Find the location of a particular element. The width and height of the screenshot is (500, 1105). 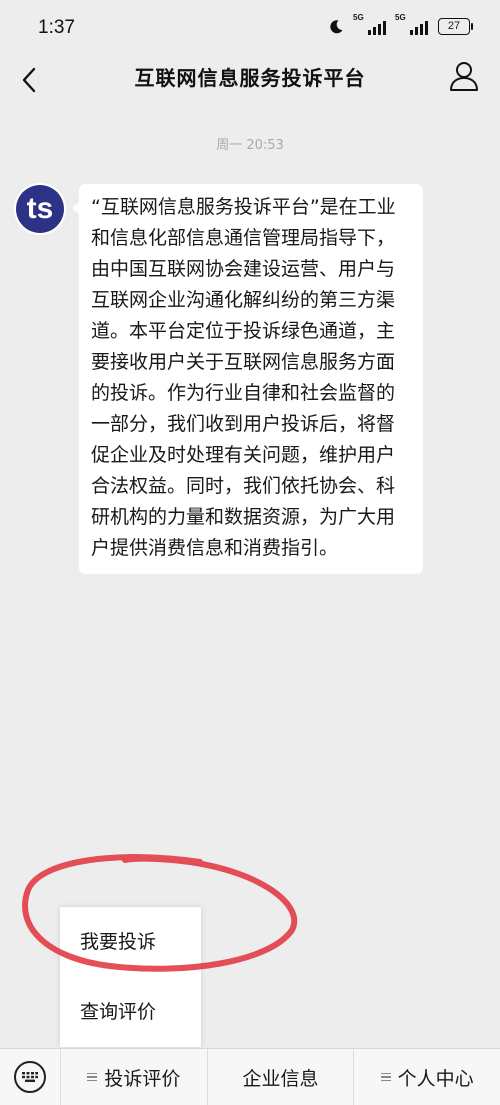

status-time: 1:37 is located at coordinates (56, 27).